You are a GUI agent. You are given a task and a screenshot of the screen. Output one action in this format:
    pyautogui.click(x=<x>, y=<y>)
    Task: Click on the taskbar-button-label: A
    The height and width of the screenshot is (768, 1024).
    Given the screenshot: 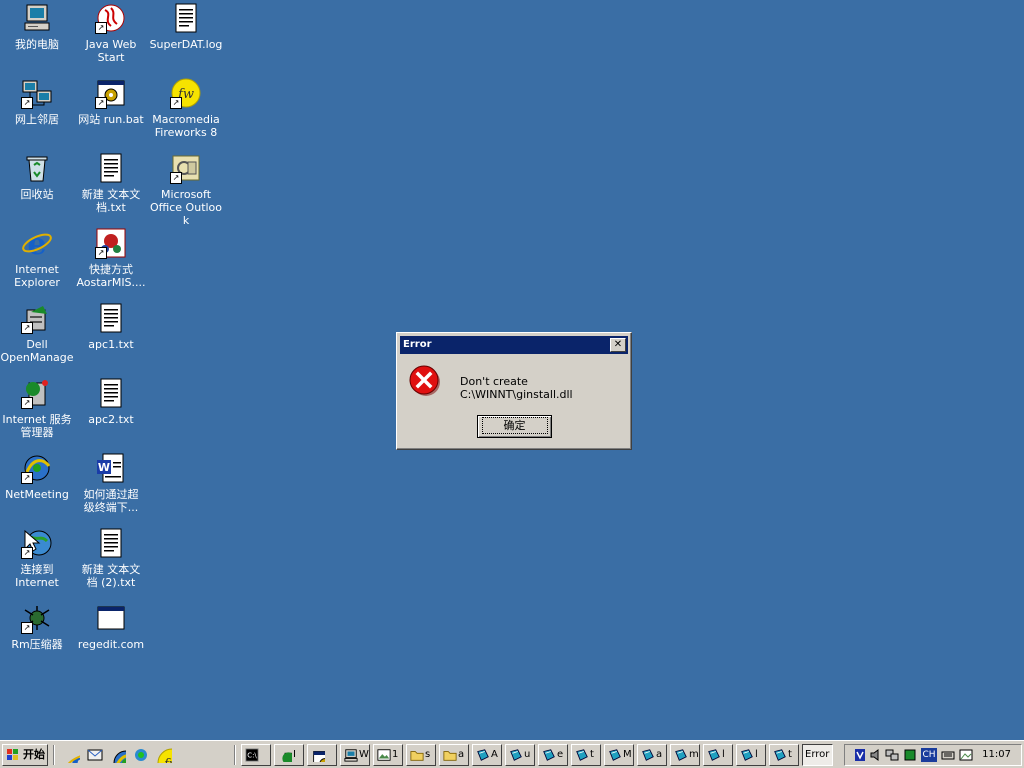 What is the action you would take?
    pyautogui.click(x=494, y=754)
    